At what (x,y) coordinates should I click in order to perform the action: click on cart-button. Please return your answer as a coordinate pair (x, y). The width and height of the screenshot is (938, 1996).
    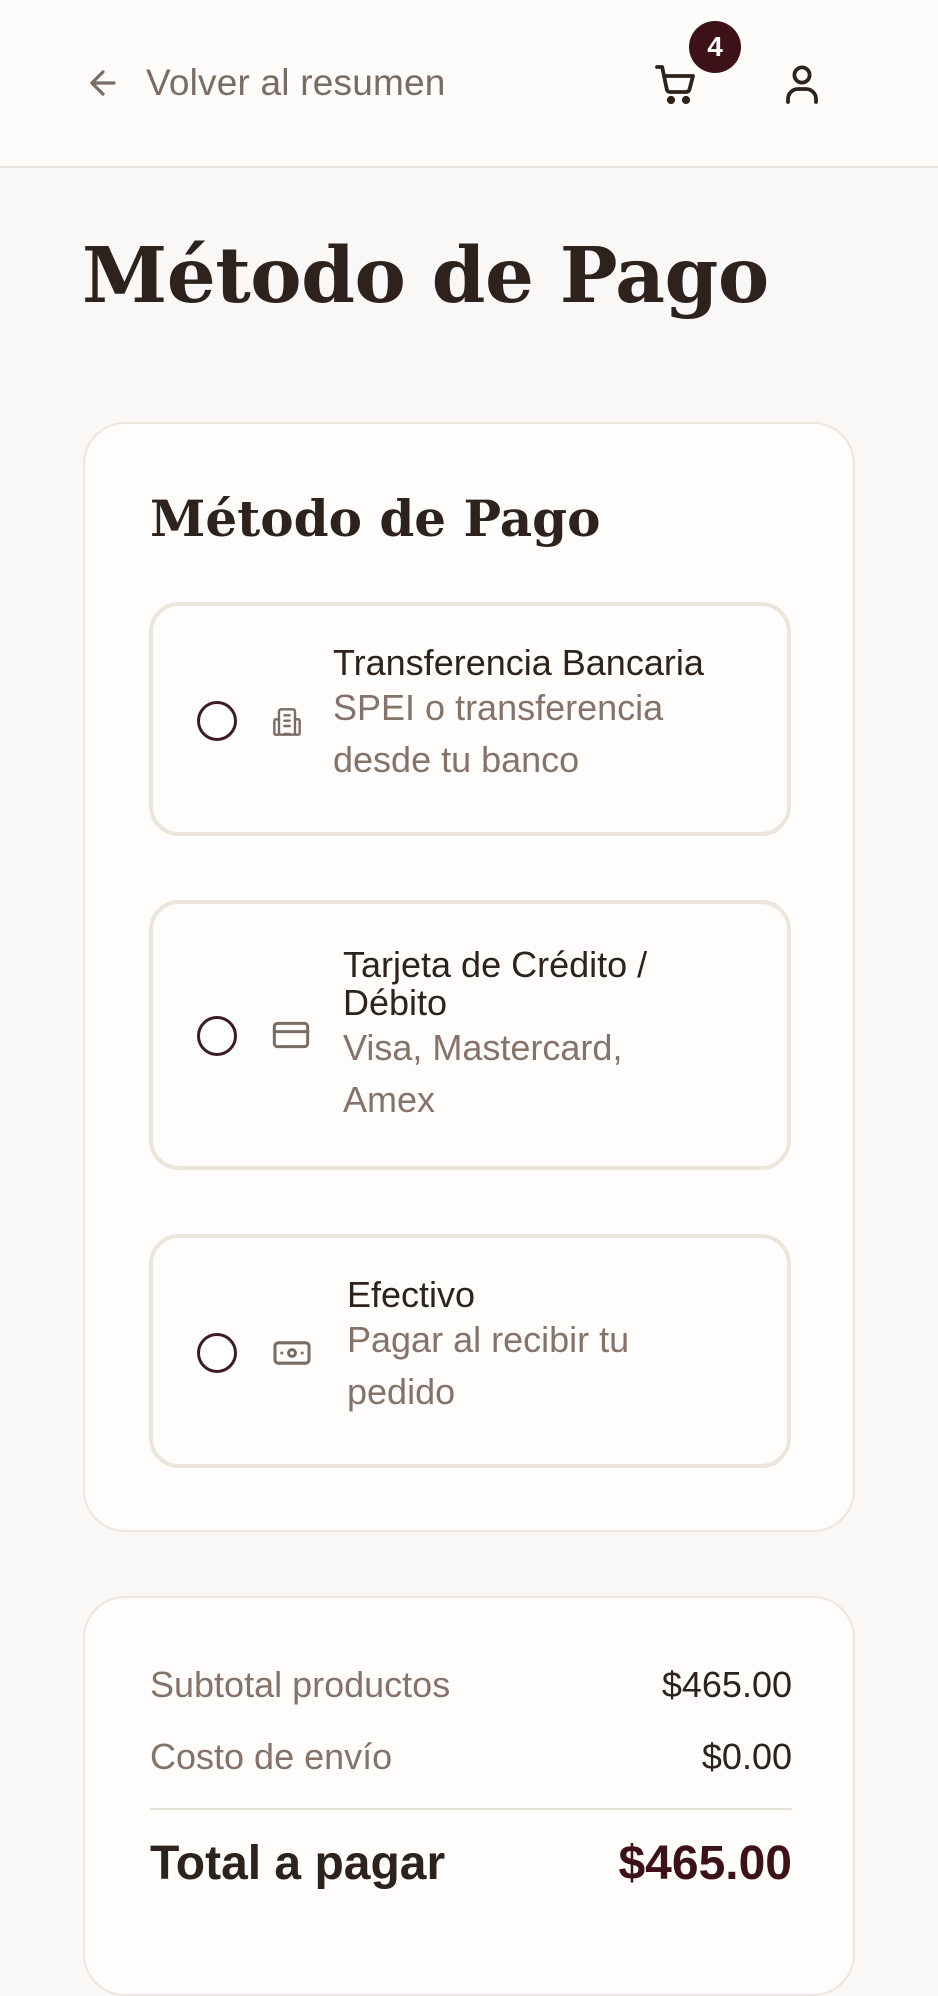
    Looking at the image, I should click on (677, 85).